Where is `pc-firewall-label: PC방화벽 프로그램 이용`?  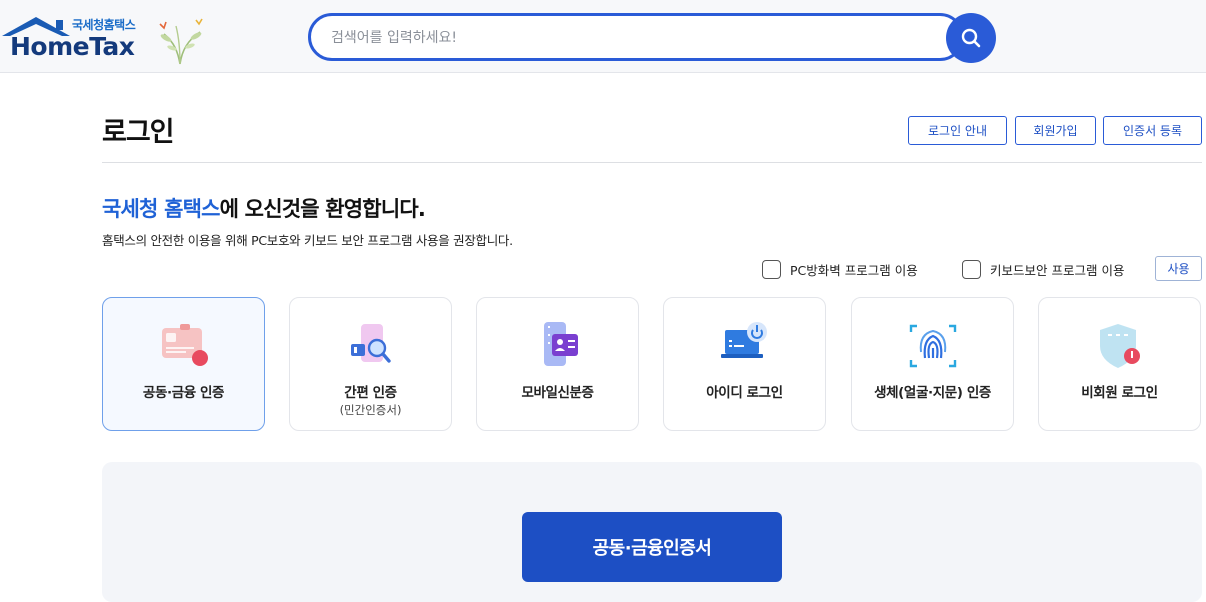
pc-firewall-label: PC방화벽 프로그램 이용 is located at coordinates (854, 270).